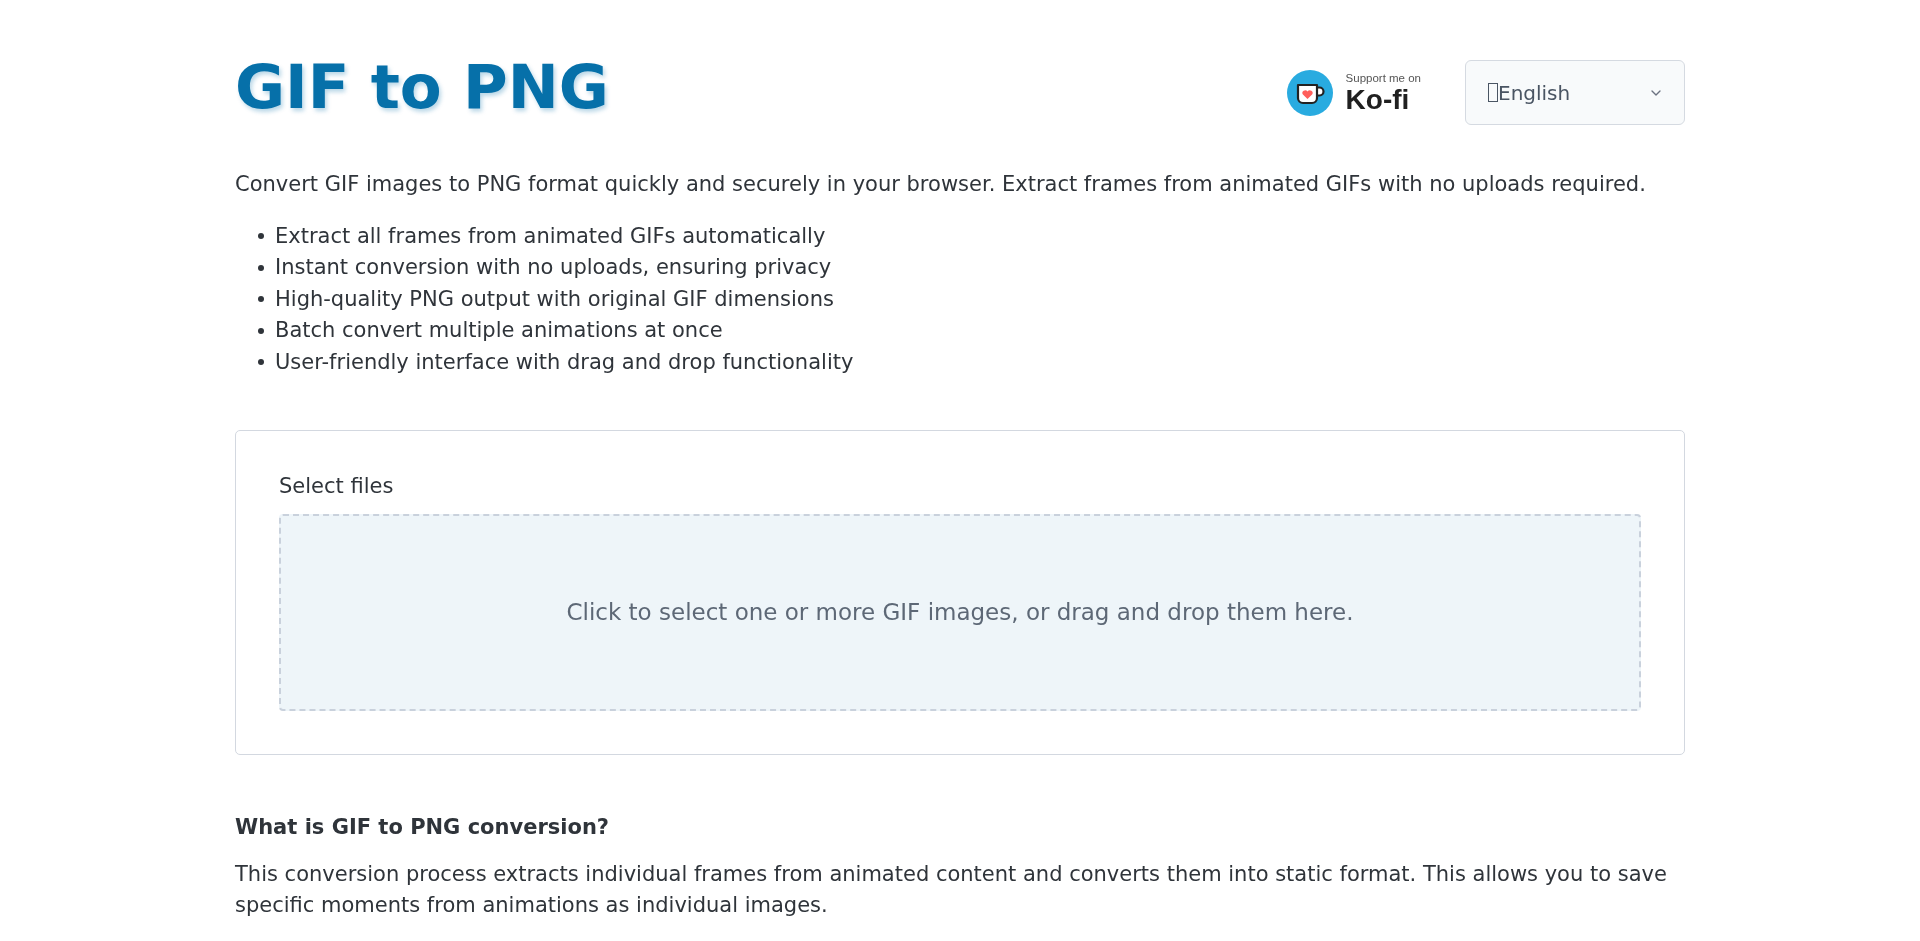 The height and width of the screenshot is (941, 1920). I want to click on feature-text: User-friendly interface with drag and drop functionality, so click(564, 362).